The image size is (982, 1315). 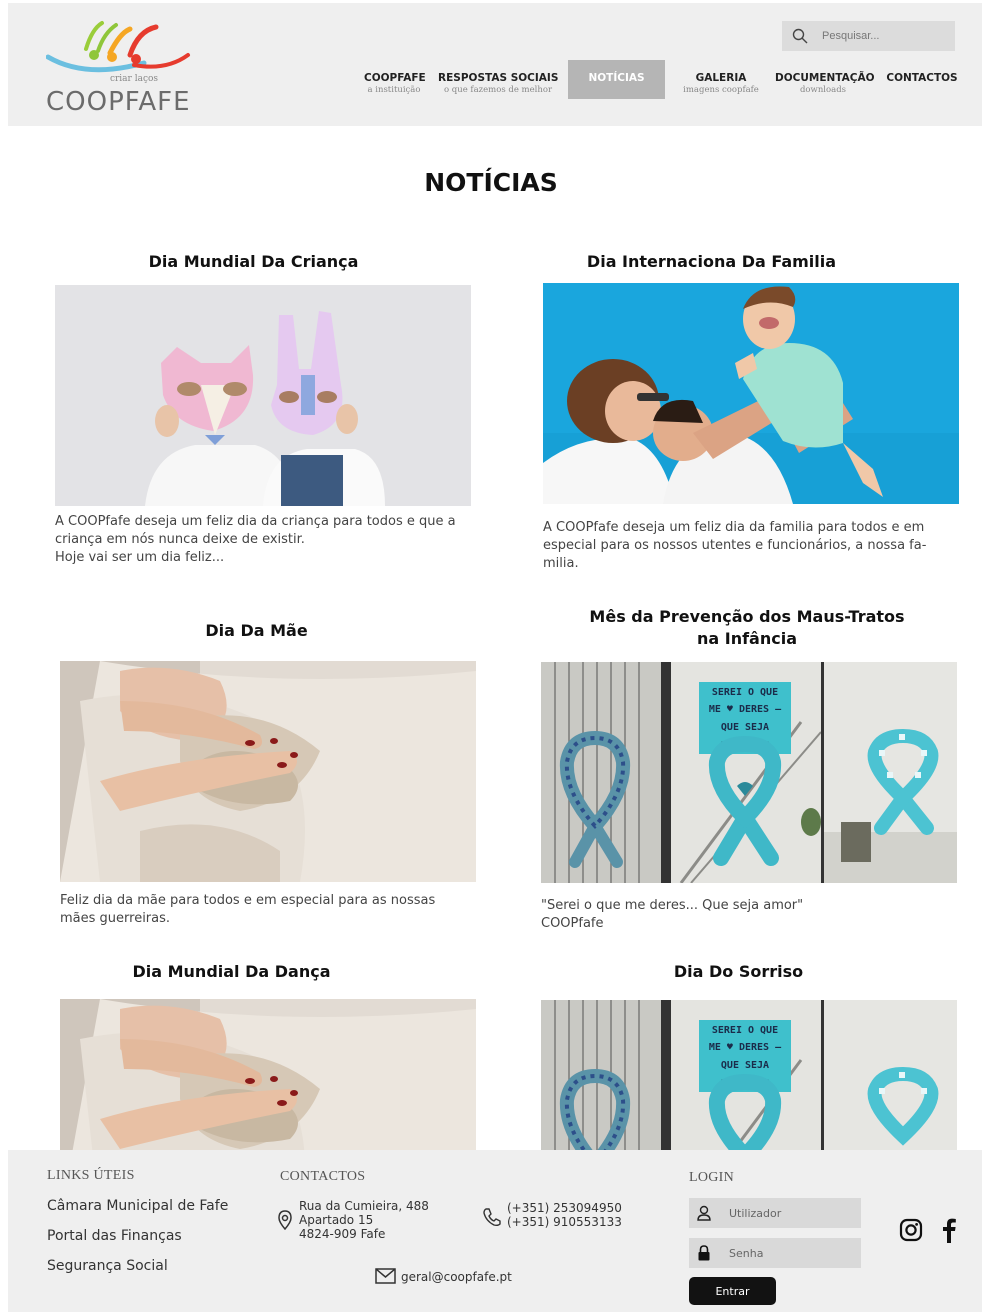 I want to click on nav-sublabel: o que fazemos de melhor, so click(x=498, y=90).